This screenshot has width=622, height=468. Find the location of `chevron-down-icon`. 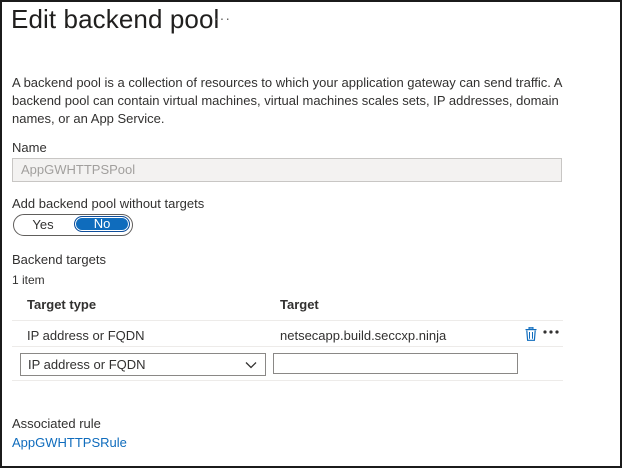

chevron-down-icon is located at coordinates (251, 365).